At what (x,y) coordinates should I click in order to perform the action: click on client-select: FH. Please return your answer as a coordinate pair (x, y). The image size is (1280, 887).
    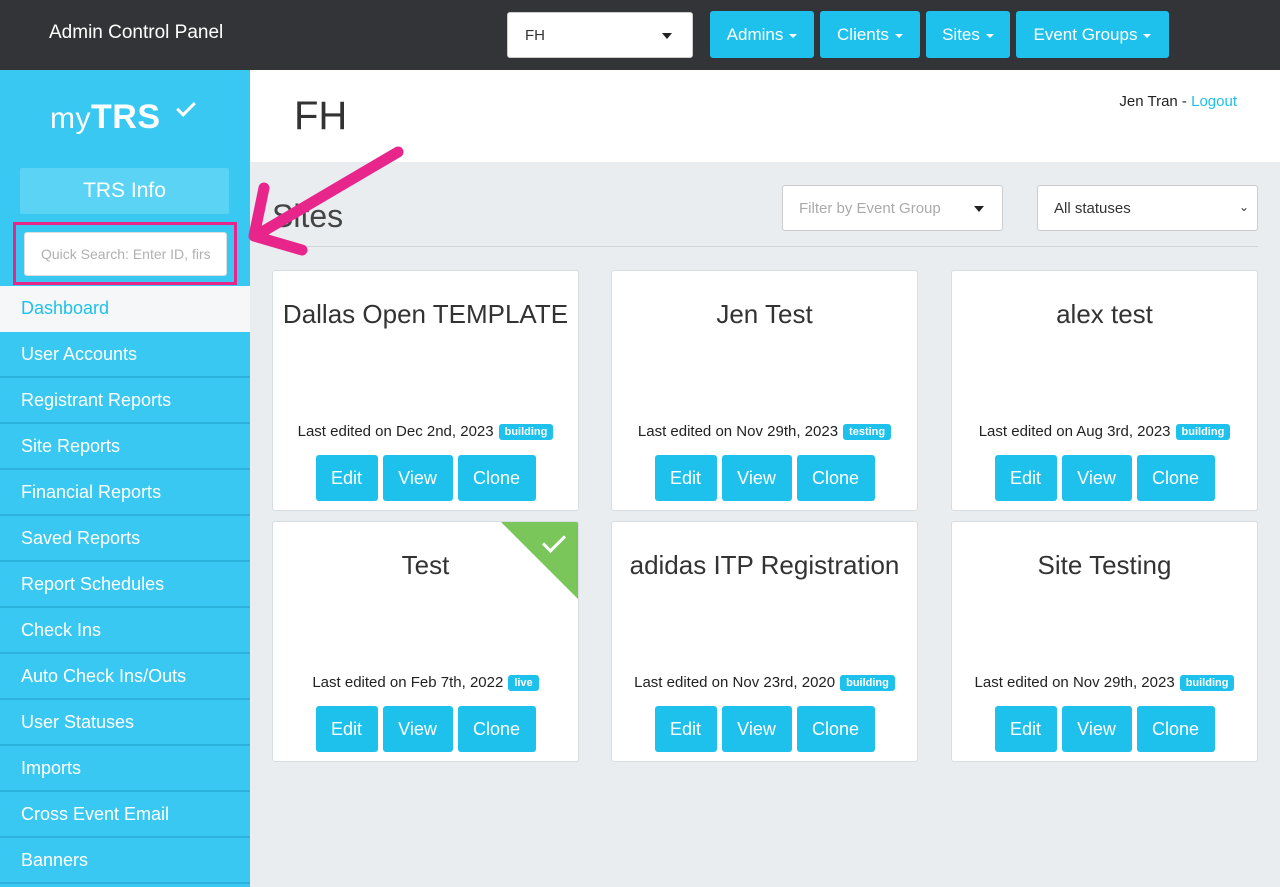
    Looking at the image, I should click on (600, 35).